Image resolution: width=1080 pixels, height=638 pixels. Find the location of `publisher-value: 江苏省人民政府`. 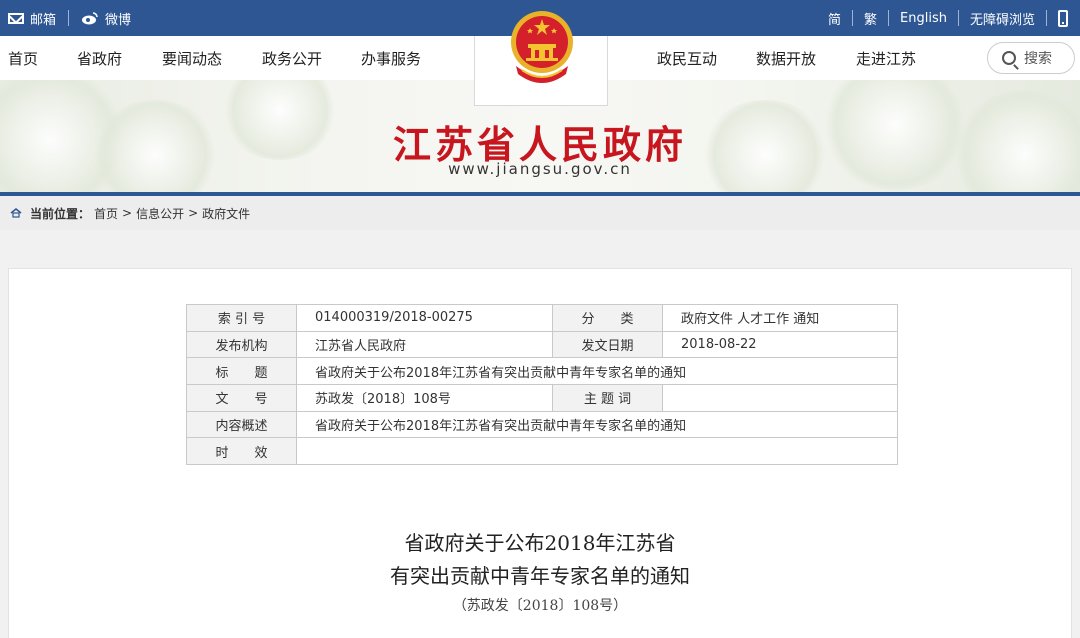

publisher-value: 江苏省人民政府 is located at coordinates (424, 344).